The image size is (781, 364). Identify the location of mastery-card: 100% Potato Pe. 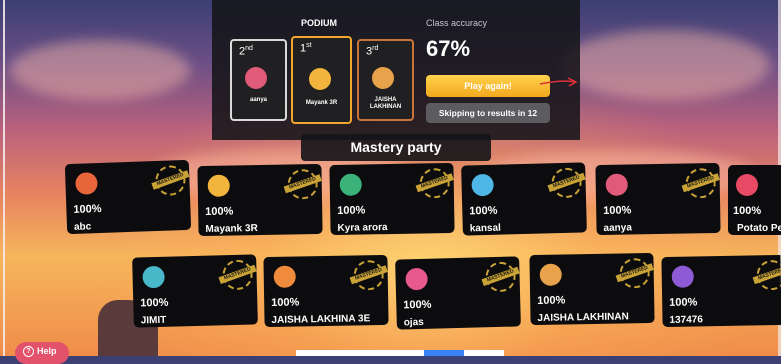
(754, 200).